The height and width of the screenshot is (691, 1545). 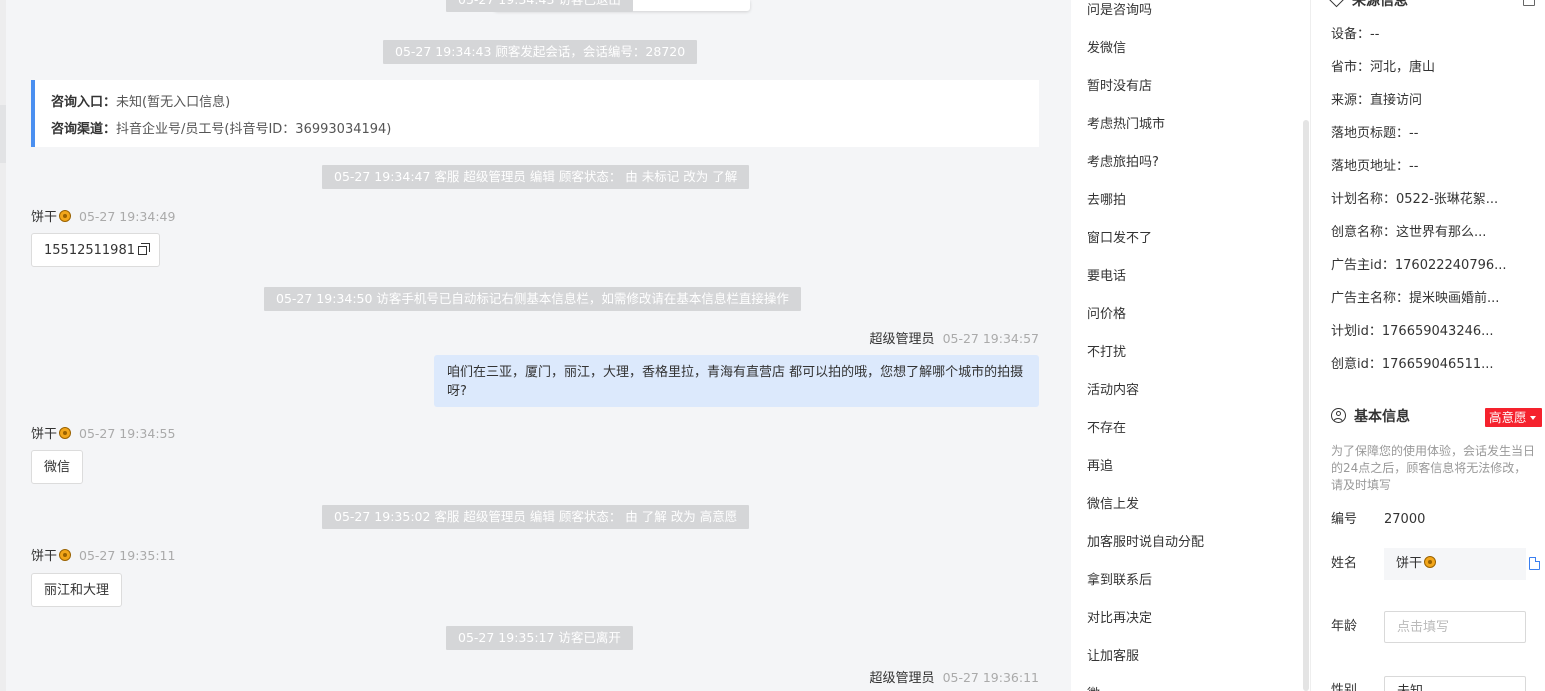 What do you see at coordinates (990, 677) in the screenshot?
I see `message-time: 05-27 19:36:11` at bounding box center [990, 677].